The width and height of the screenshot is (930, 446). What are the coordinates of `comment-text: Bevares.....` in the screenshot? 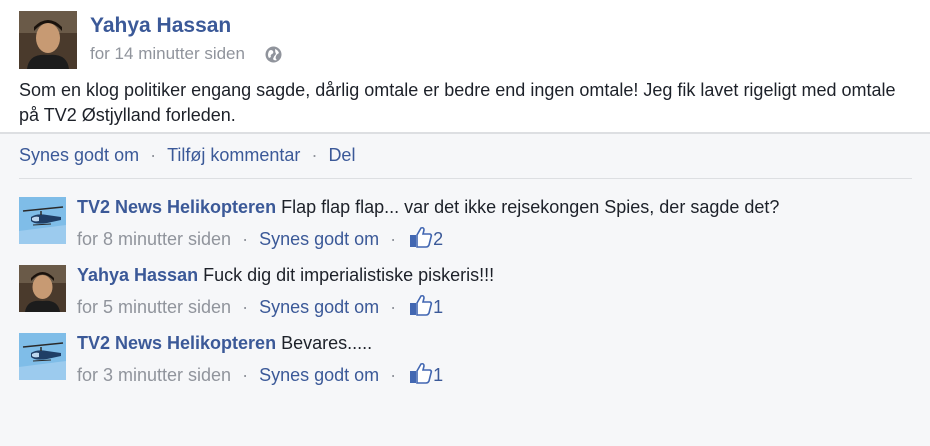 It's located at (327, 343).